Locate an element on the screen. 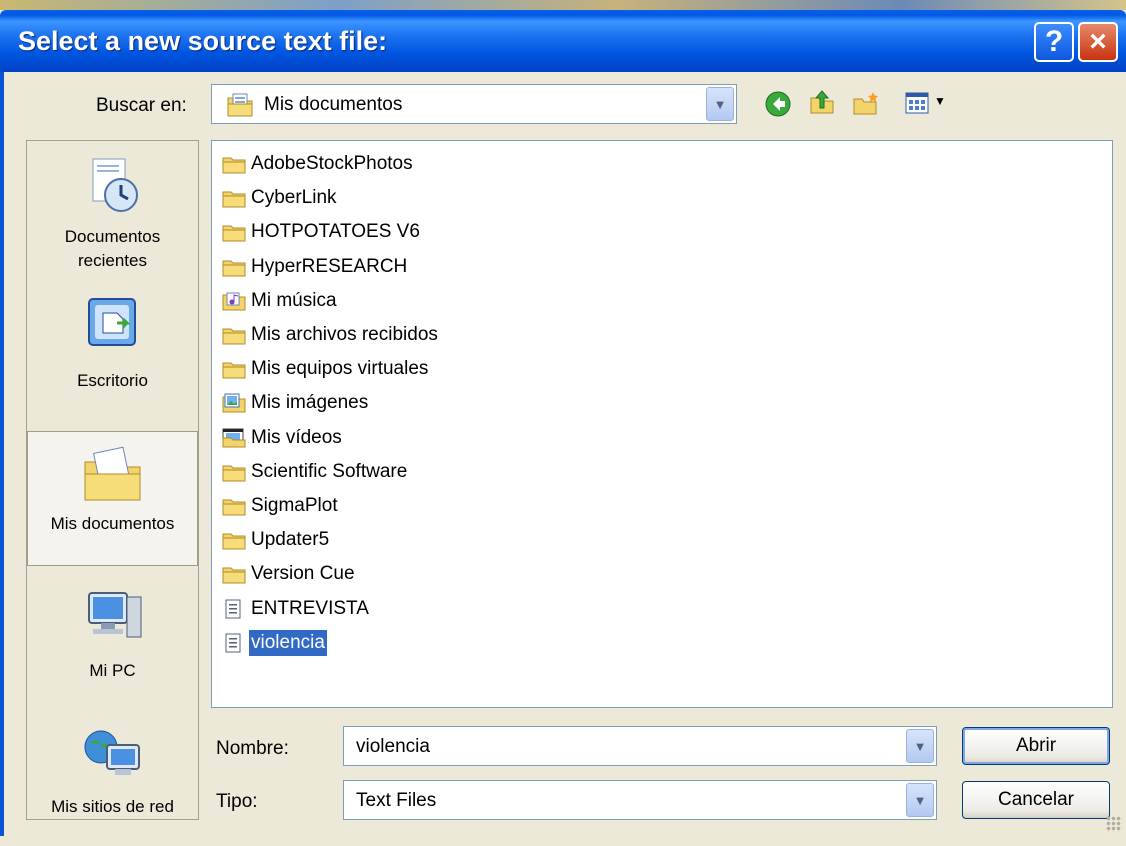 The image size is (1126, 846). filetype-combobox: Text Files ▼ is located at coordinates (640, 800).